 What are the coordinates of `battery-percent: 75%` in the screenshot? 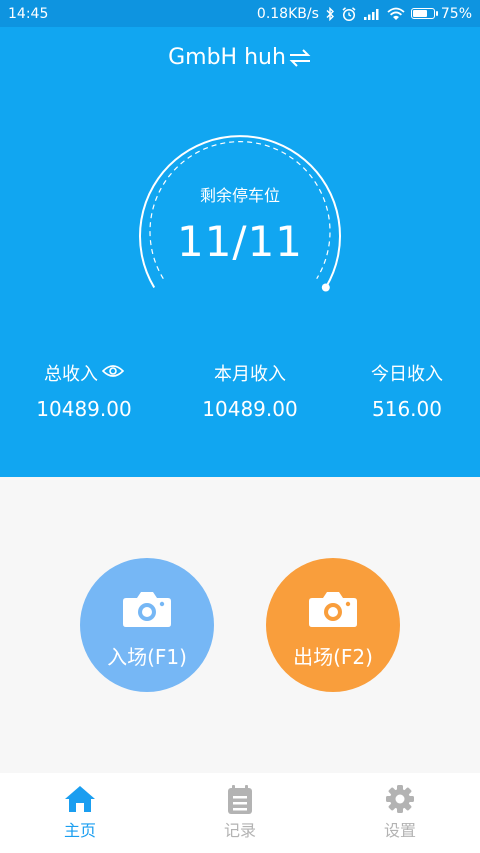 It's located at (456, 13).